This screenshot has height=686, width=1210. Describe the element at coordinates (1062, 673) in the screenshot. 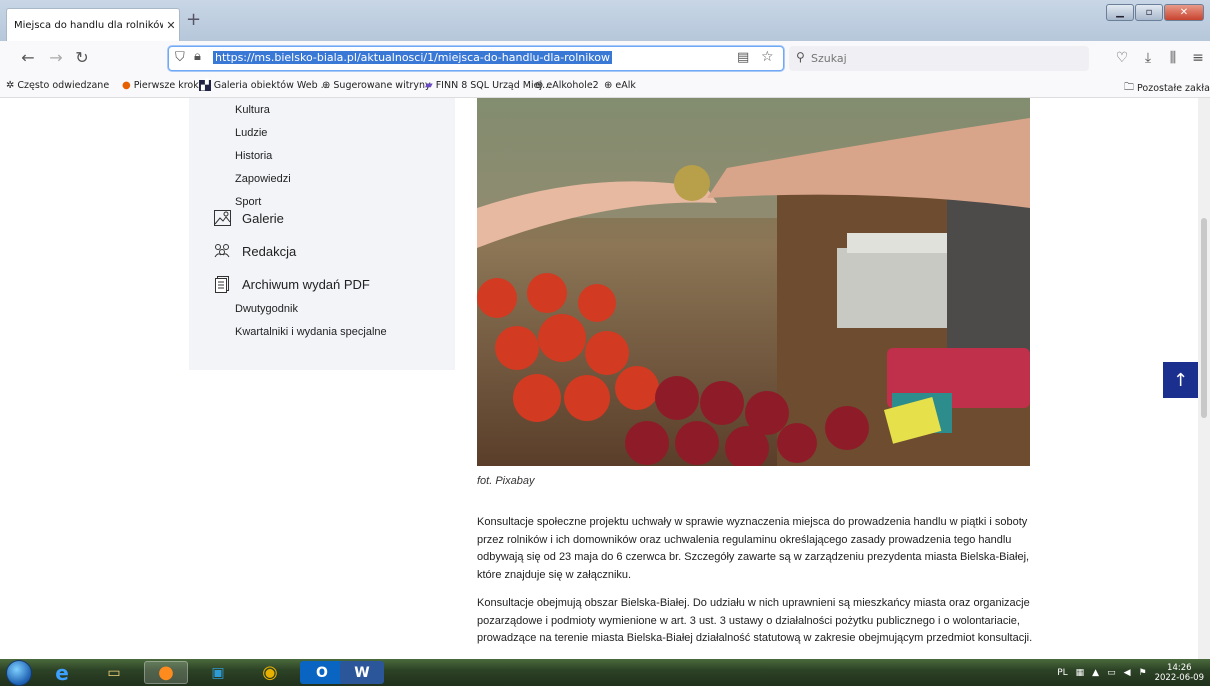

I see `language-indicator: PL` at that location.